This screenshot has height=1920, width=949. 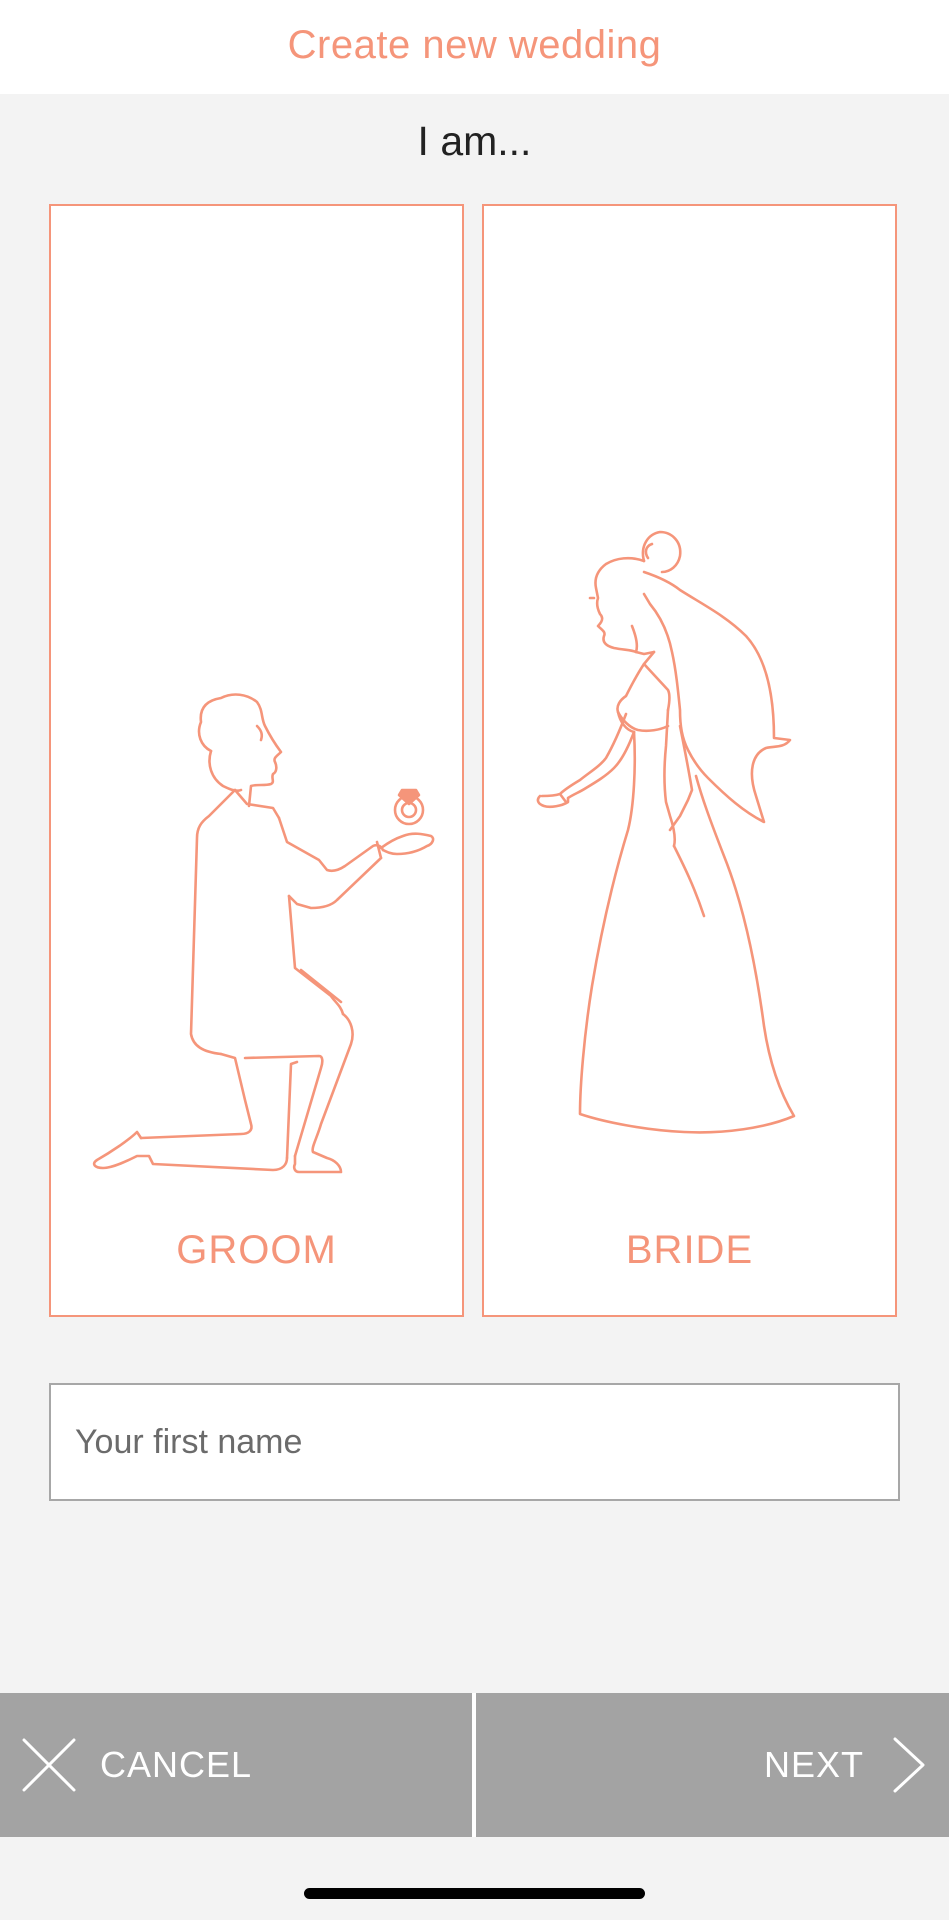 I want to click on close-icon, so click(x=49, y=1765).